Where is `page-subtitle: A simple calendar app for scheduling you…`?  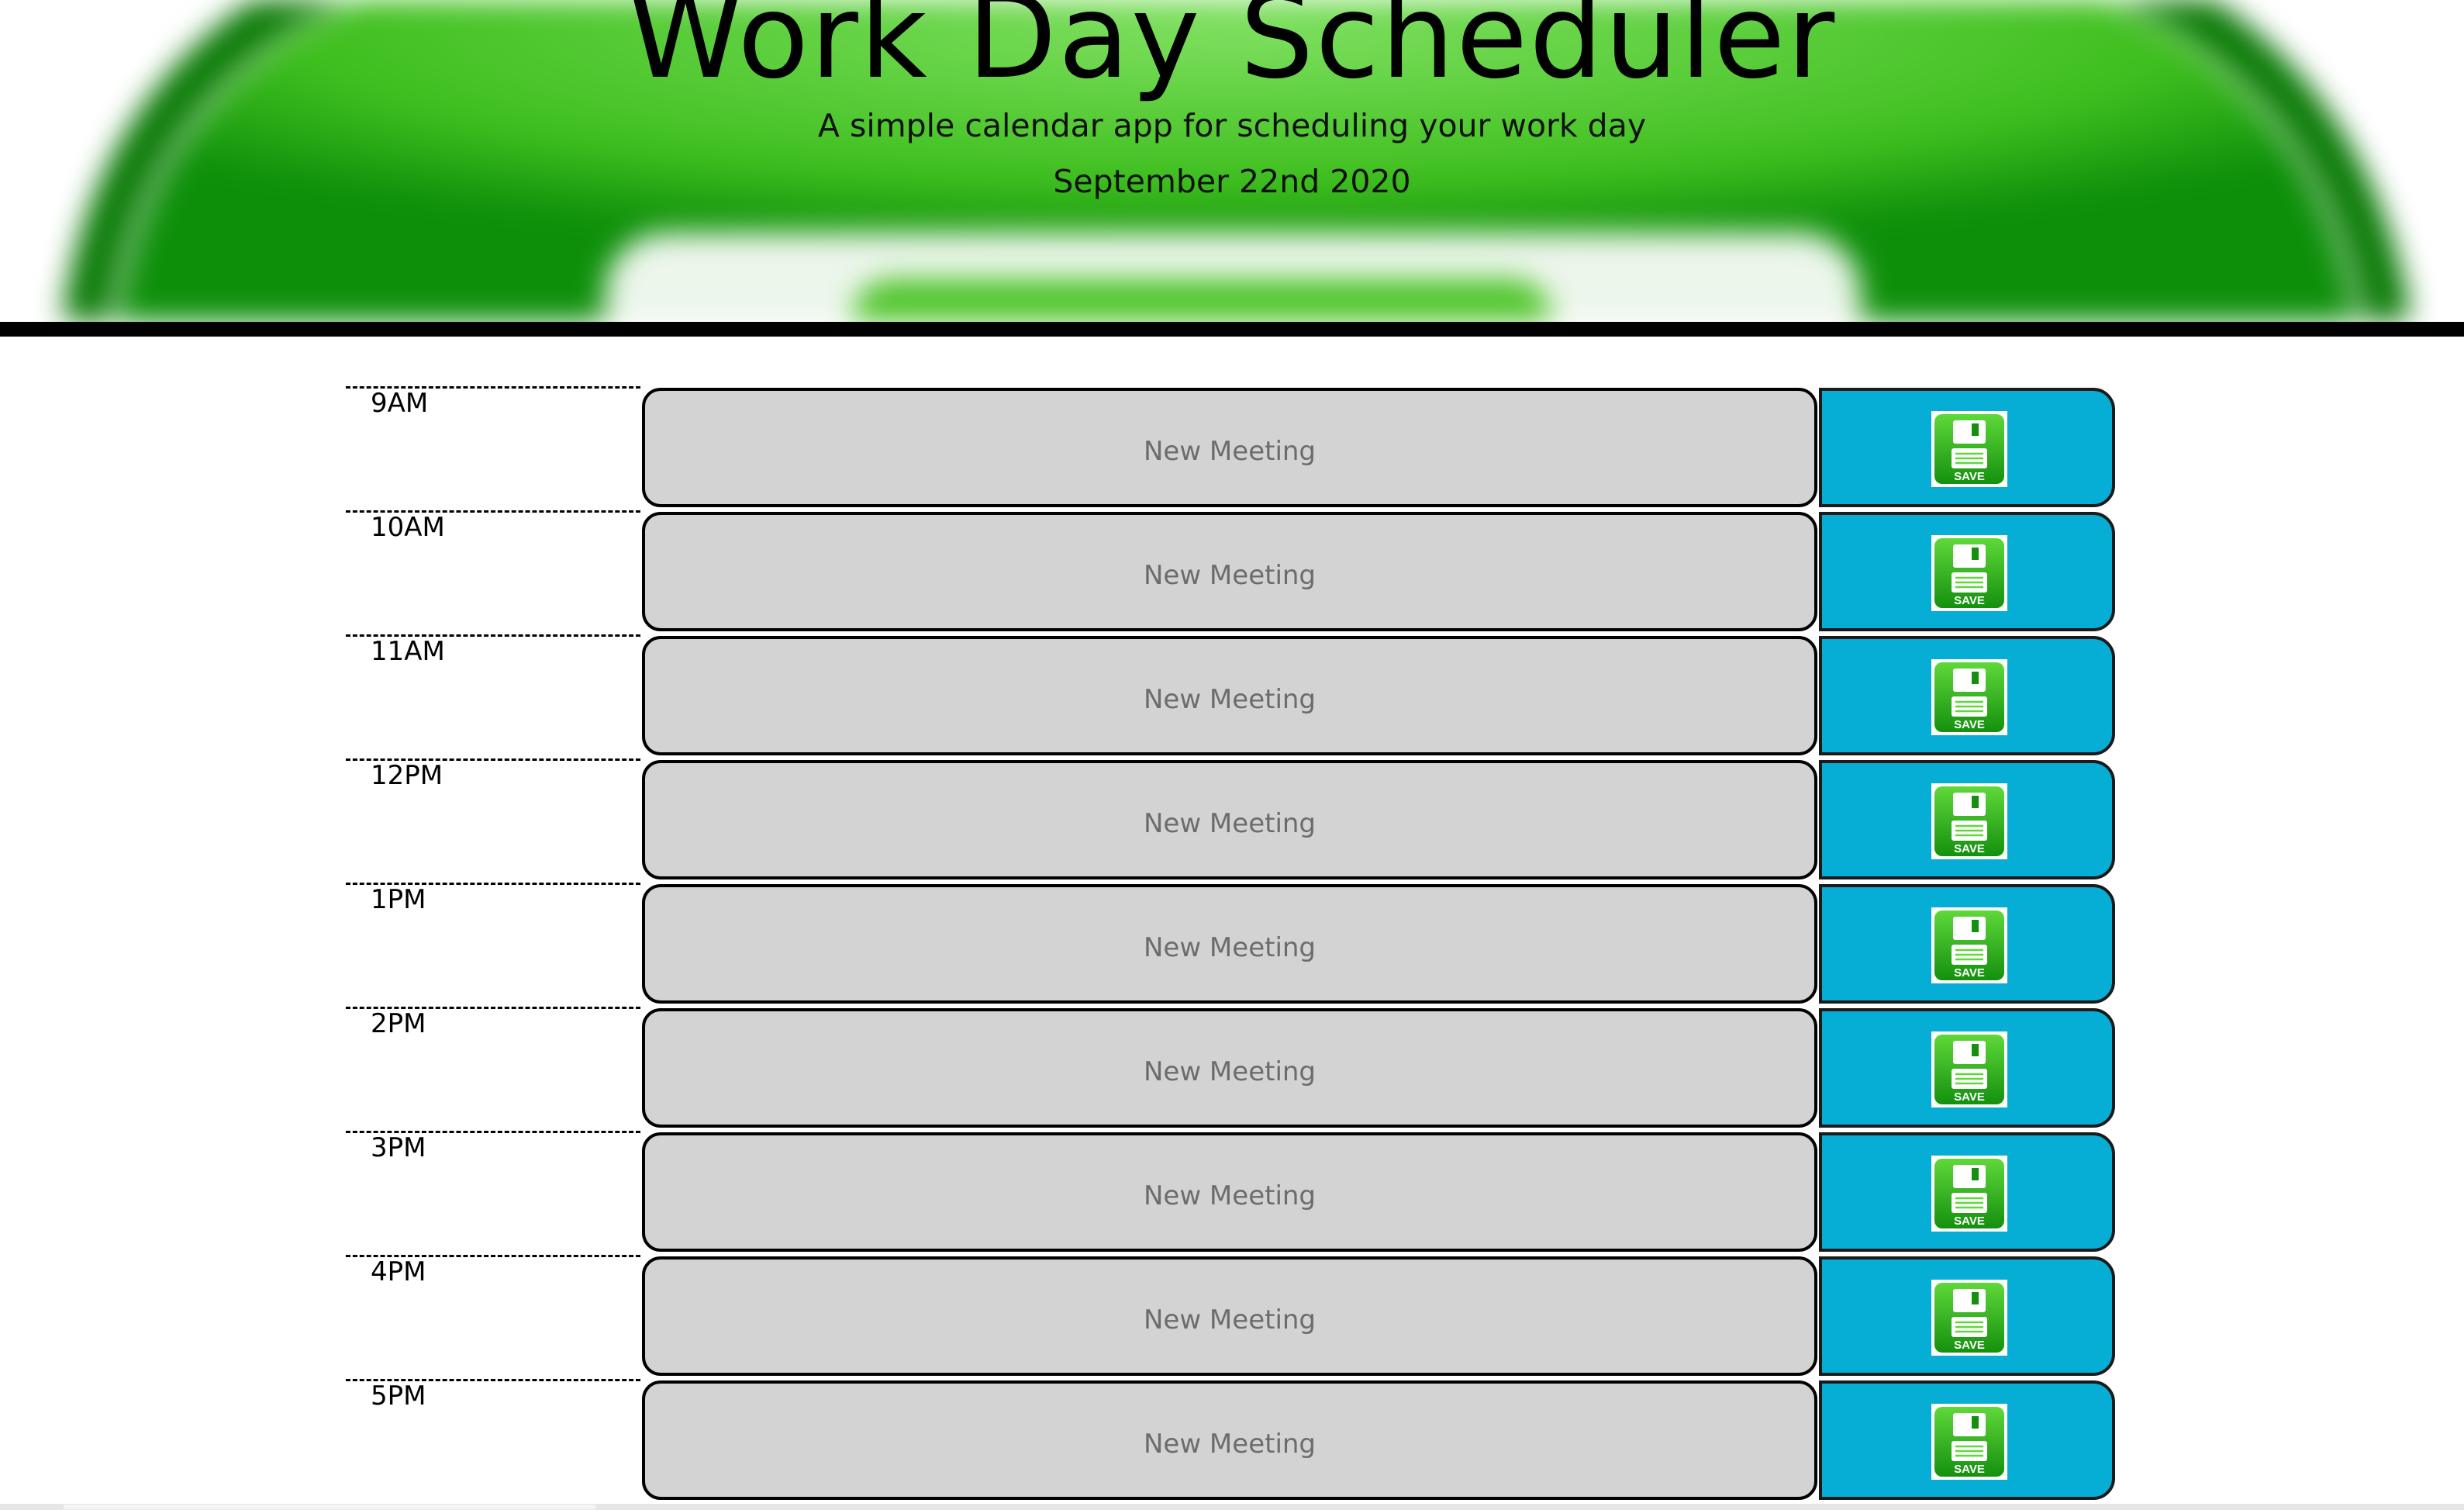 page-subtitle: A simple calendar app for scheduling you… is located at coordinates (1232, 126).